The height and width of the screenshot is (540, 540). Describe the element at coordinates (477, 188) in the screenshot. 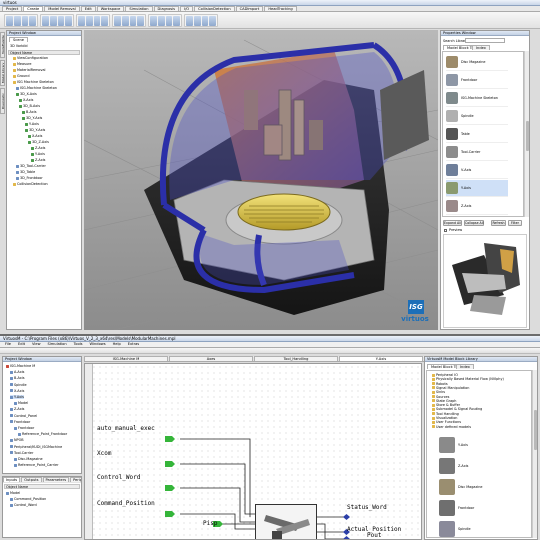

I see `library-item: Y-Axis` at that location.